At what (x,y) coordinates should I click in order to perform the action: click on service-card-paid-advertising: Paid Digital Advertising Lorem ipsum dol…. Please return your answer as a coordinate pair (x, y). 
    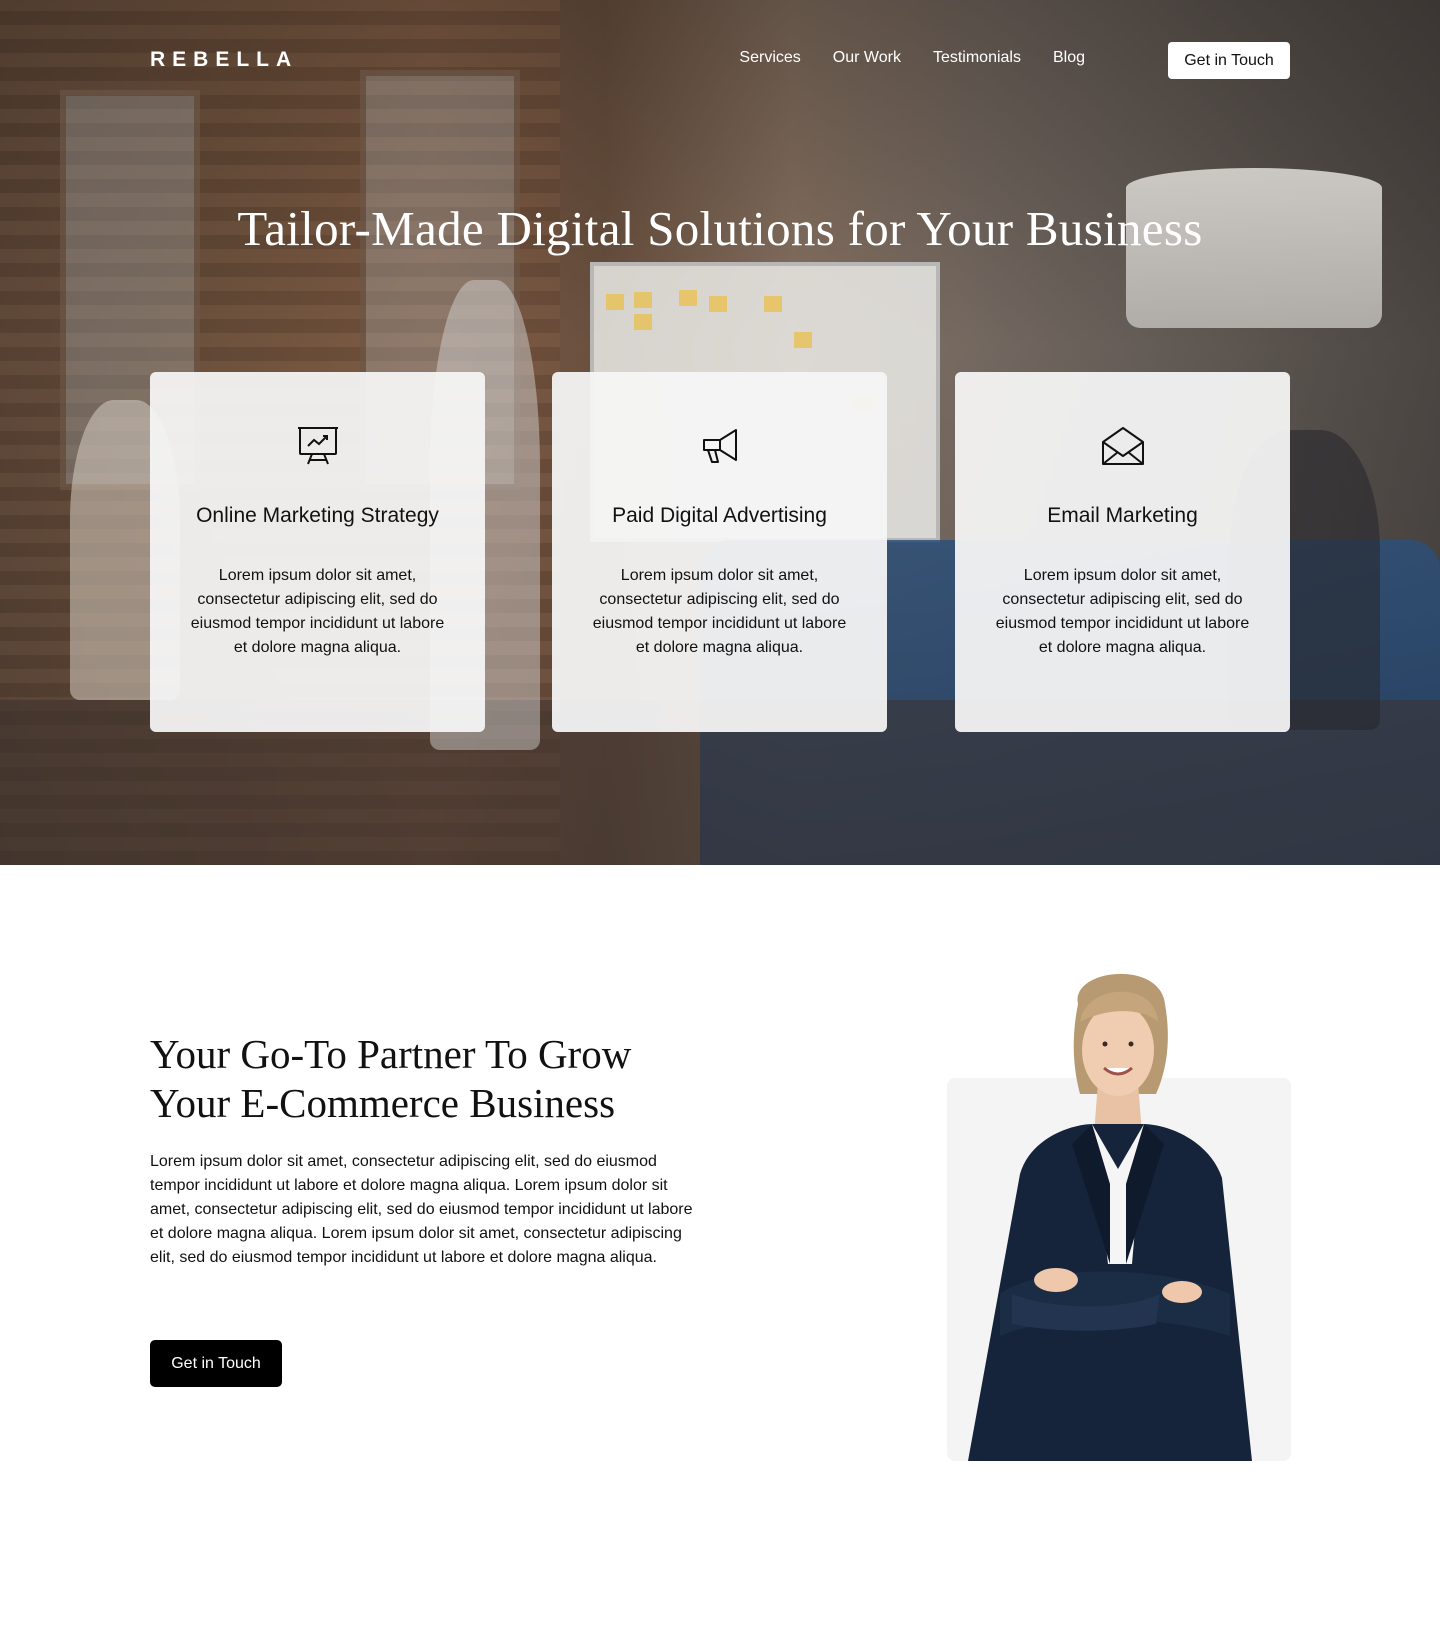
    Looking at the image, I should click on (719, 552).